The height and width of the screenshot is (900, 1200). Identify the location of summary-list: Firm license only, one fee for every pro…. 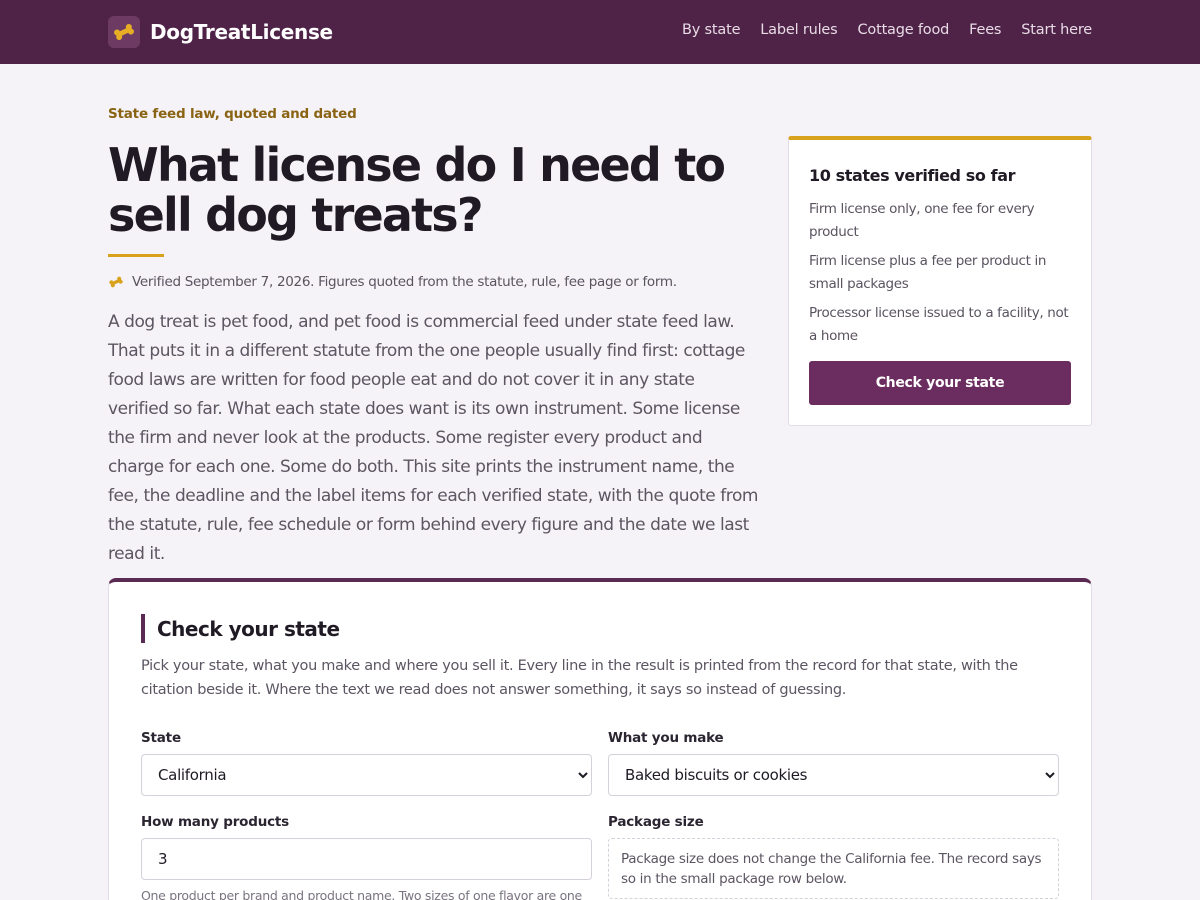
(940, 276).